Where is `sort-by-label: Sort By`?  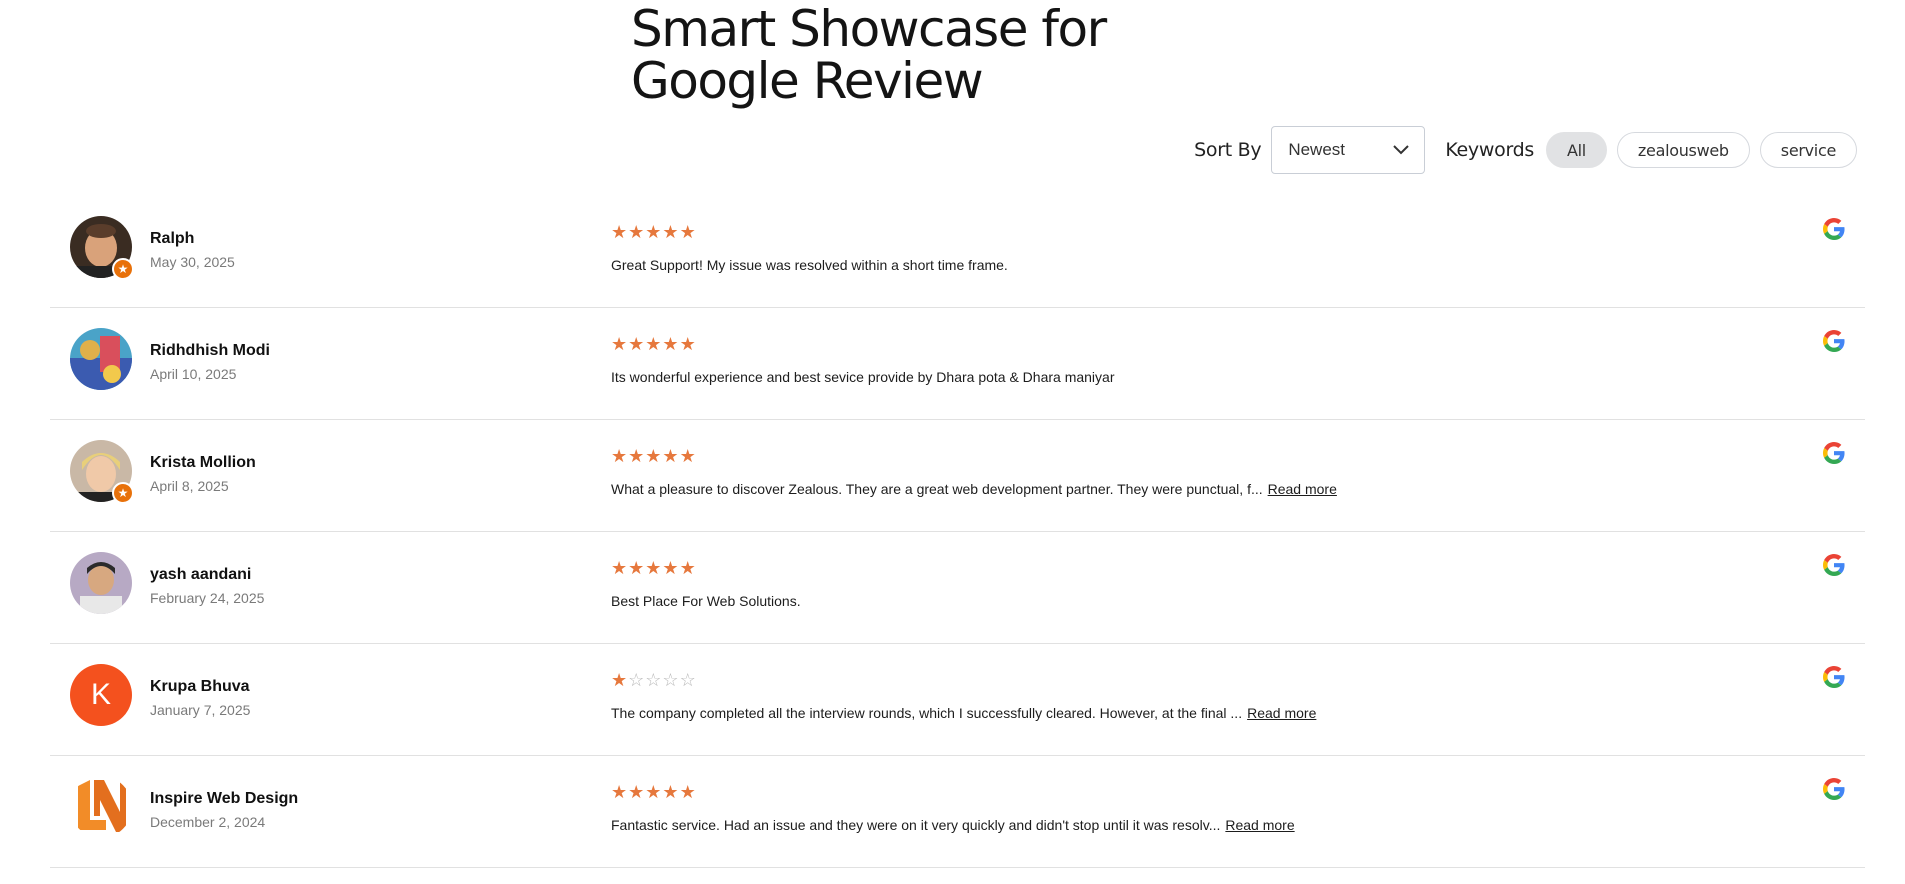
sort-by-label: Sort By is located at coordinates (1228, 150).